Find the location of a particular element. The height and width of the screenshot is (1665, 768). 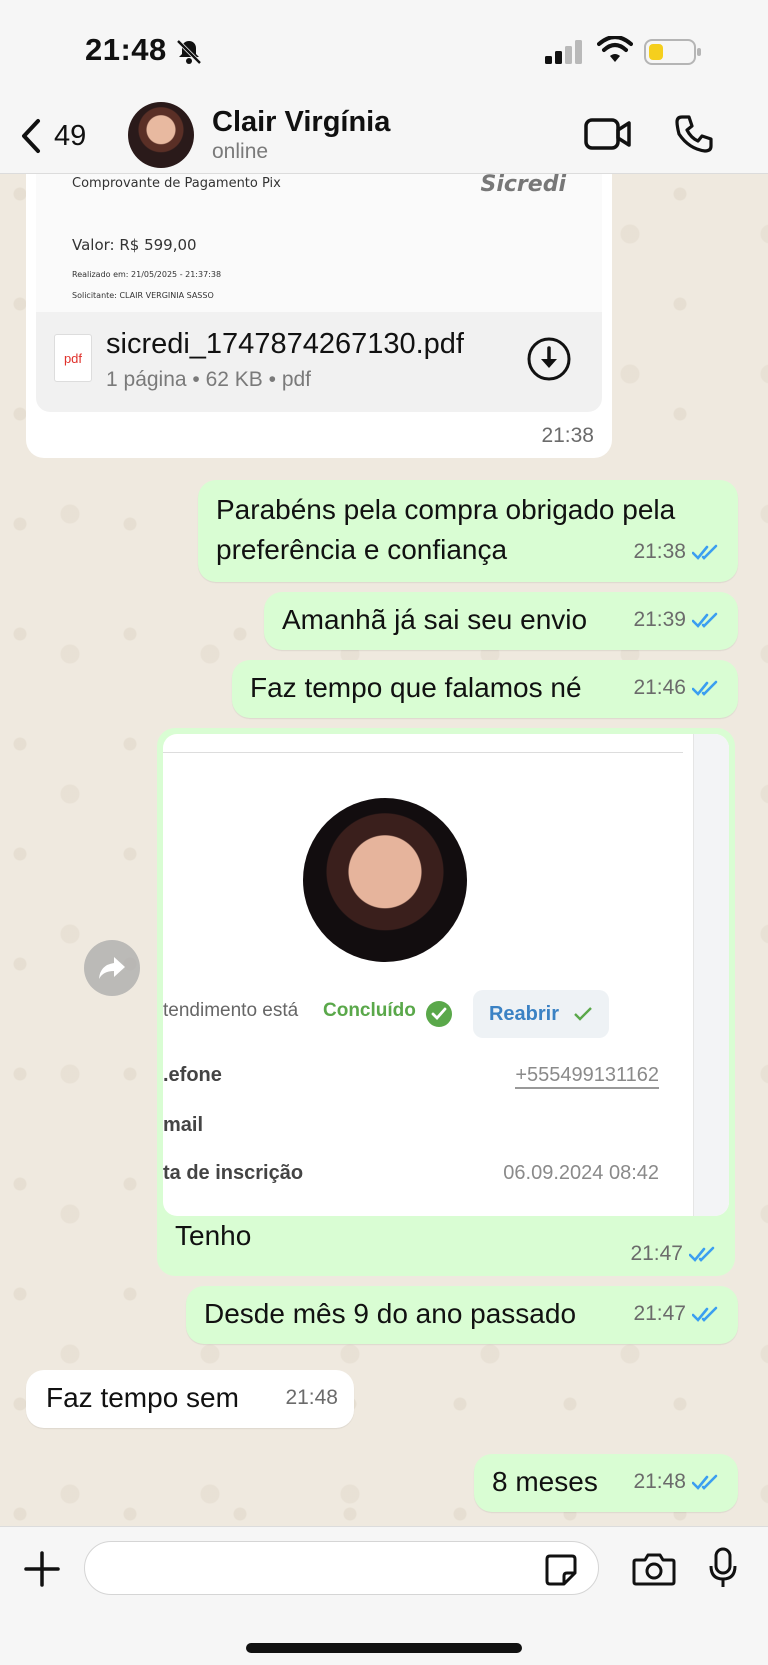

message-meta: 21:39 is located at coordinates (677, 620).